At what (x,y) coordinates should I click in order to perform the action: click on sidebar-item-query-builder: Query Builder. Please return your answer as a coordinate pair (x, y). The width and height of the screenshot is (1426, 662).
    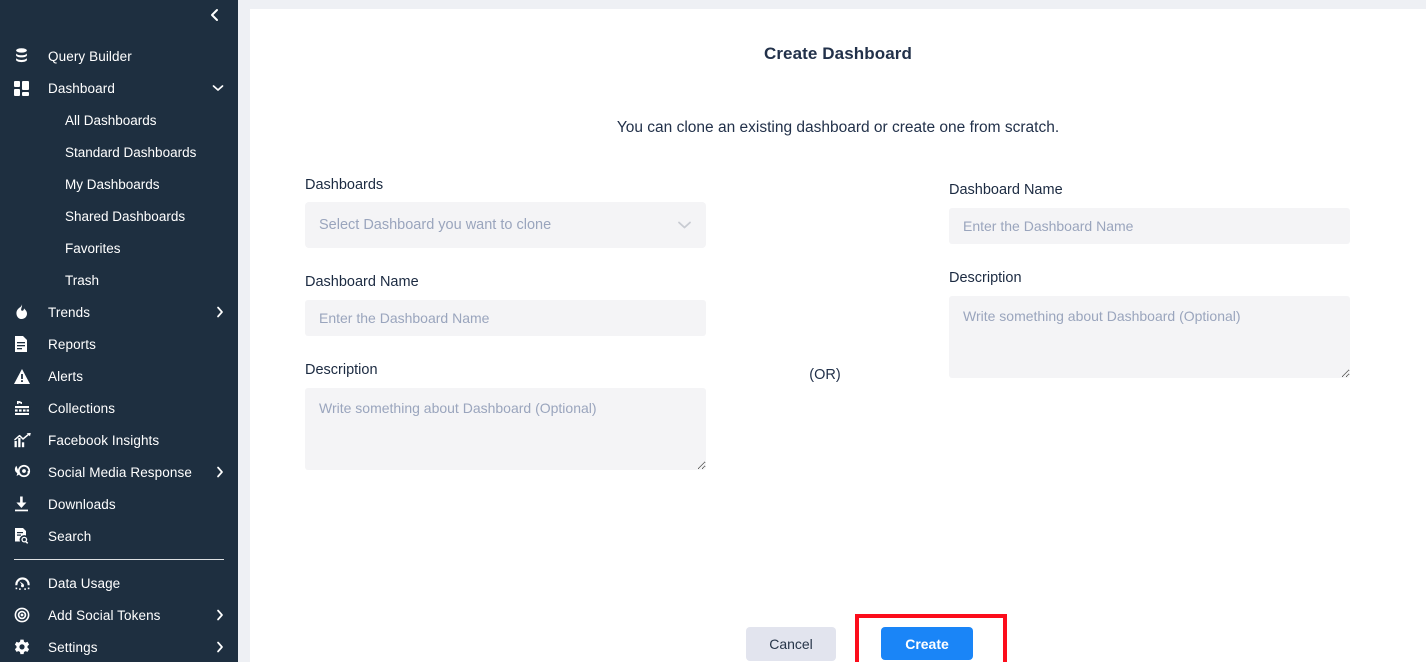
    Looking at the image, I should click on (119, 56).